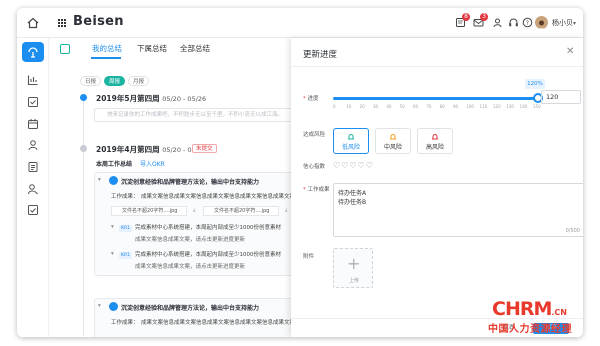  I want to click on top-bar: Beisen 8 3 ? 杨小贝 ▾, so click(300, 23).